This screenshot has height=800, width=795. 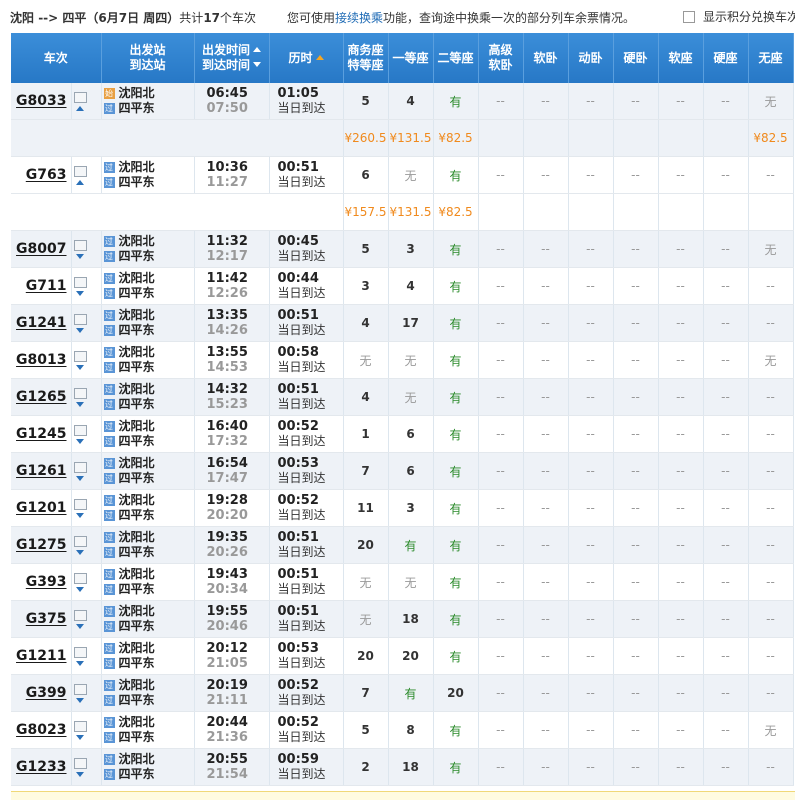 What do you see at coordinates (41, 471) in the screenshot?
I see `train-number: G1261` at bounding box center [41, 471].